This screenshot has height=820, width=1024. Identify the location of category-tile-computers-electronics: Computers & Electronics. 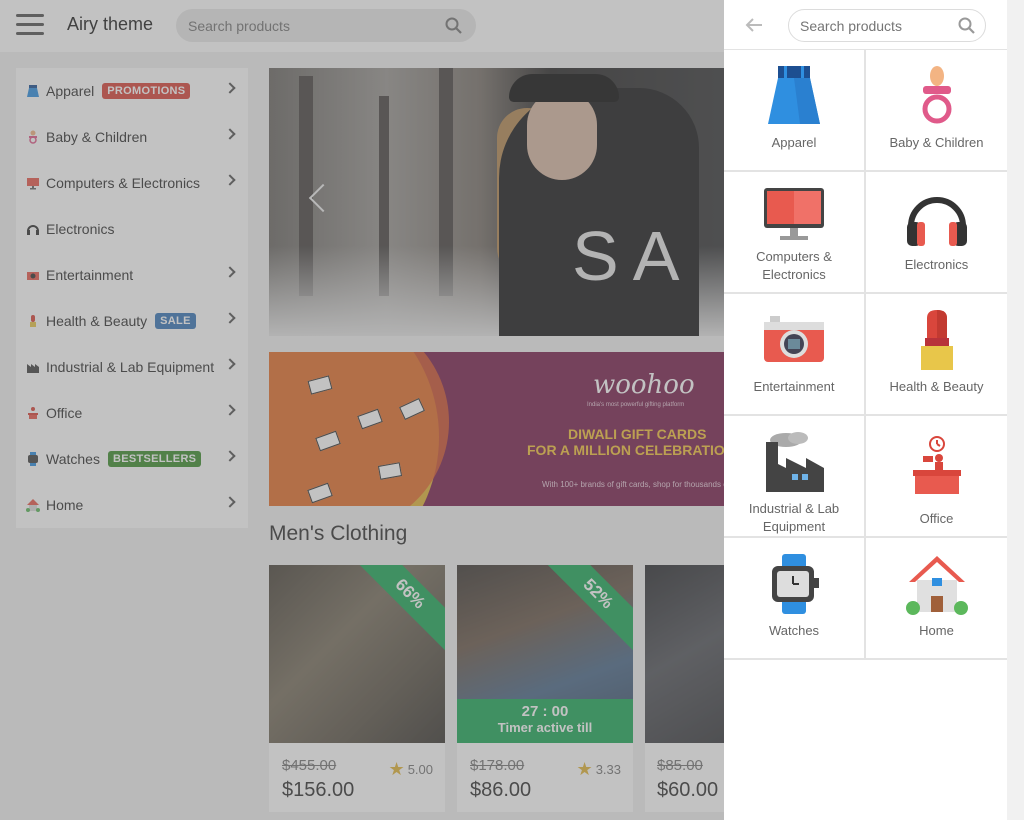
(795, 233).